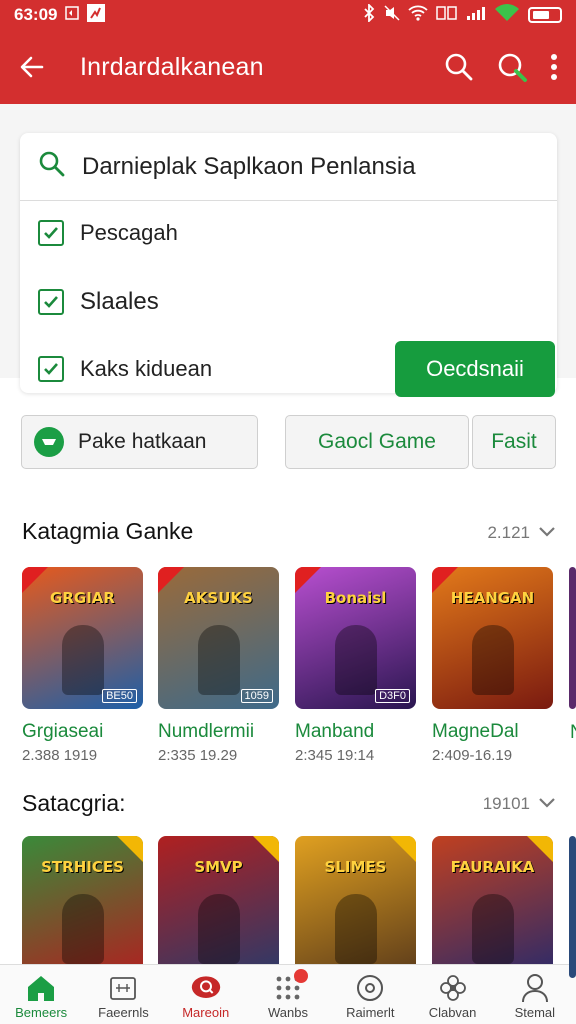  Describe the element at coordinates (218, 598) in the screenshot. I see `game-logo-art: AKSUKS` at that location.